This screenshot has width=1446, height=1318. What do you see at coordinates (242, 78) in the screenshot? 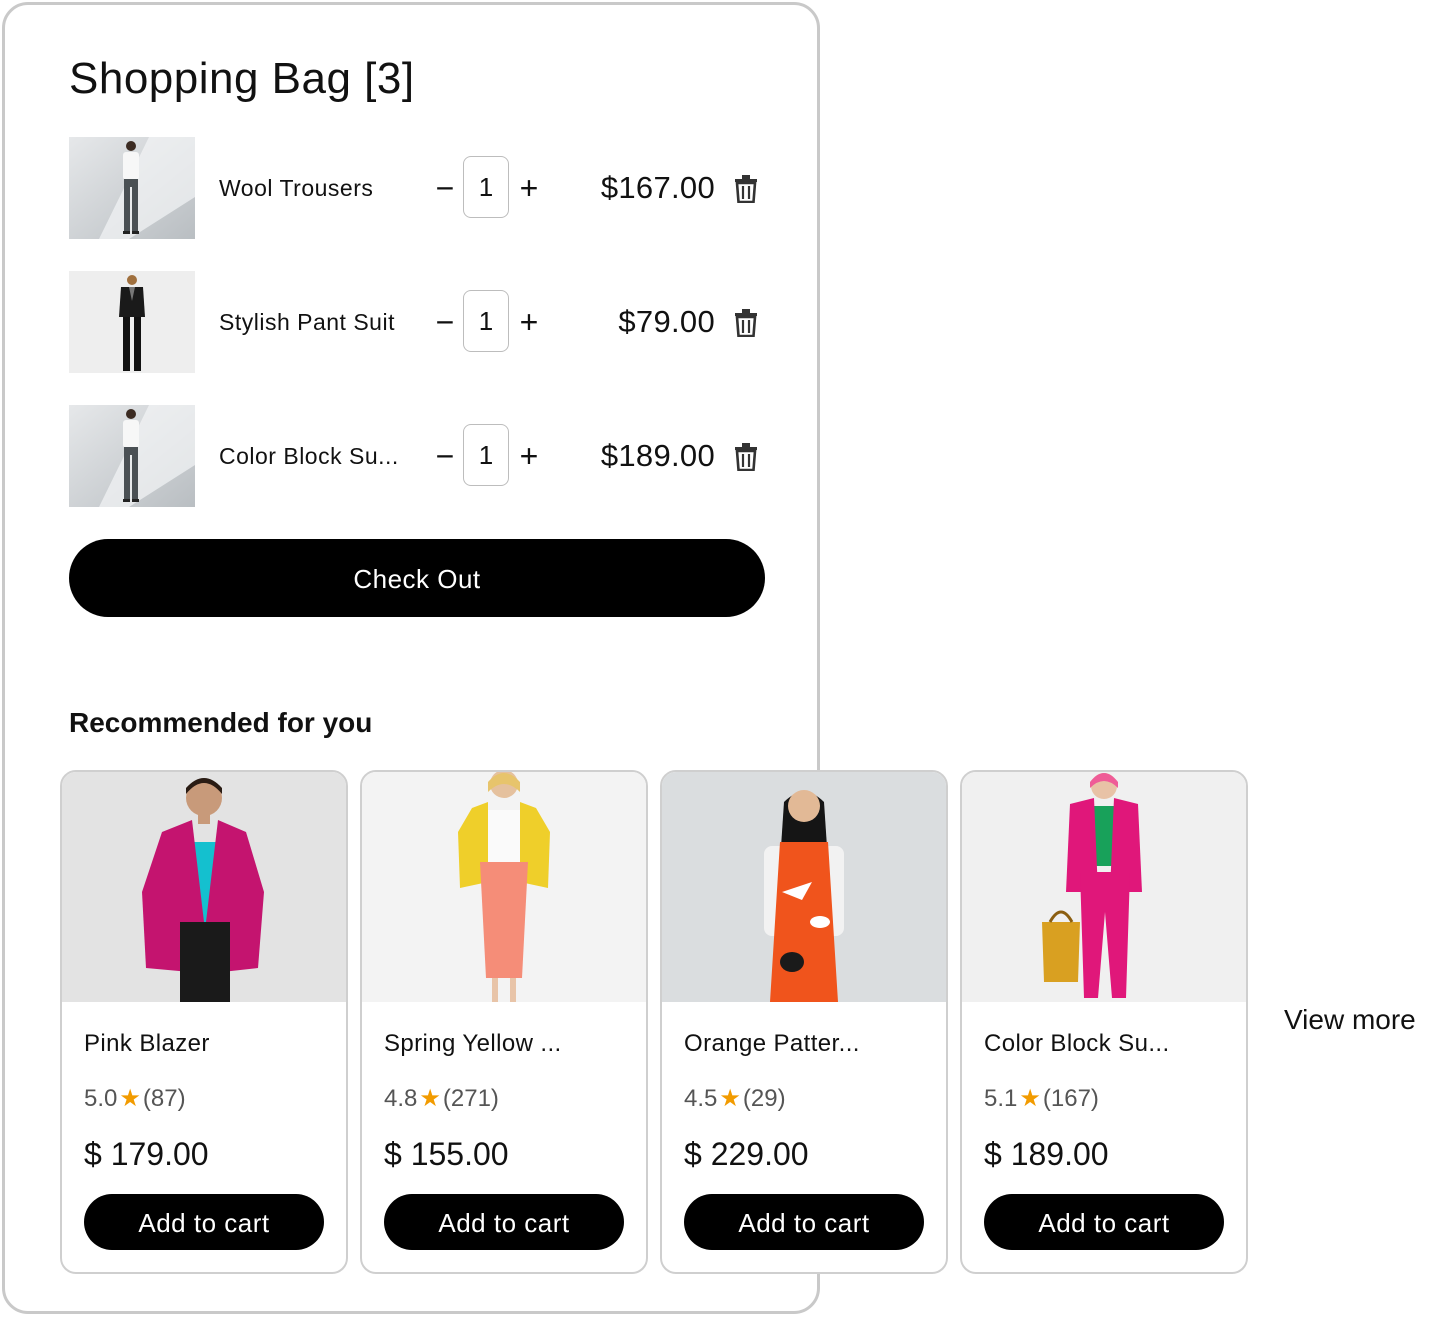
I see `page-title: Shopping Bag [3]` at bounding box center [242, 78].